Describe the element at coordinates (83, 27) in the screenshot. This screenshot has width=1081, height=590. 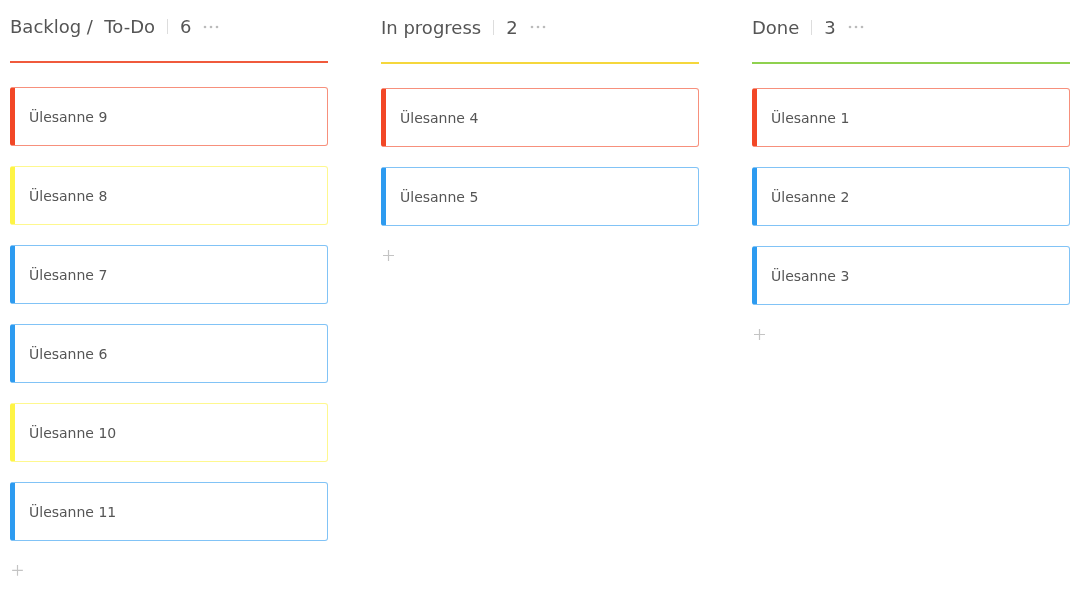
I see `column-title: Backlog / To-Do` at that location.